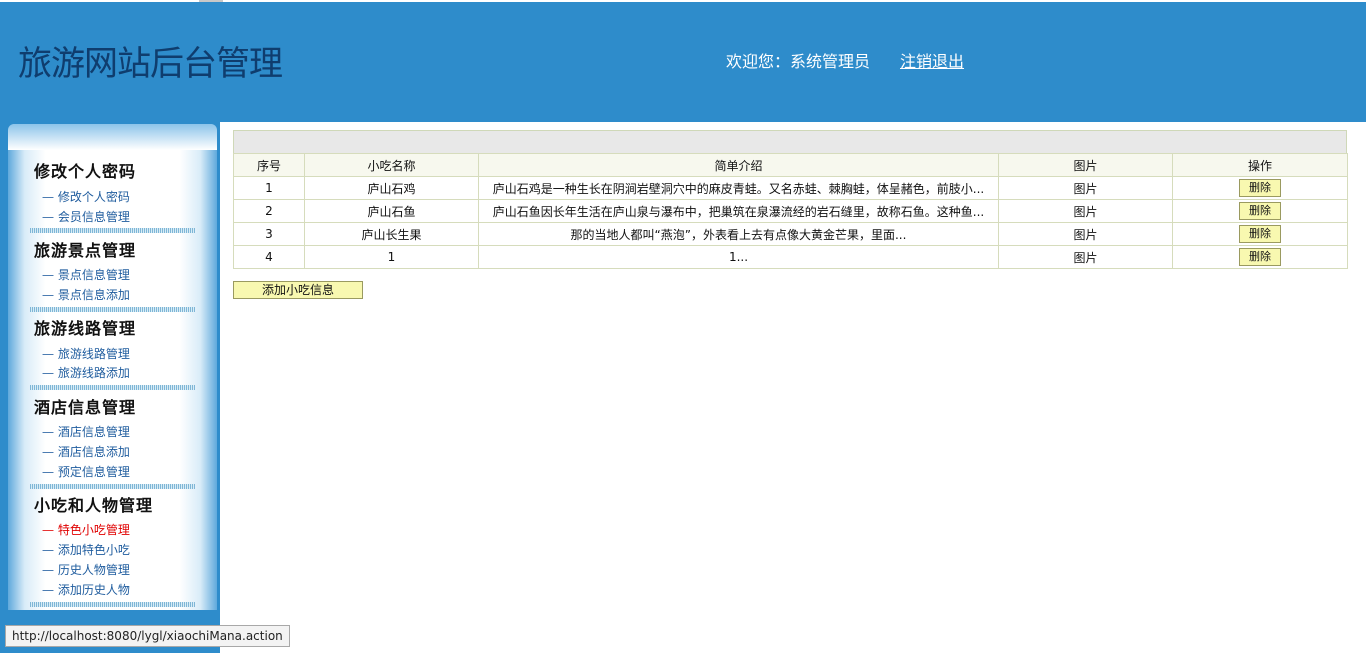 This screenshot has height=653, width=1366. I want to click on sidebar-item-label: 旅游线路添加, so click(93, 373).